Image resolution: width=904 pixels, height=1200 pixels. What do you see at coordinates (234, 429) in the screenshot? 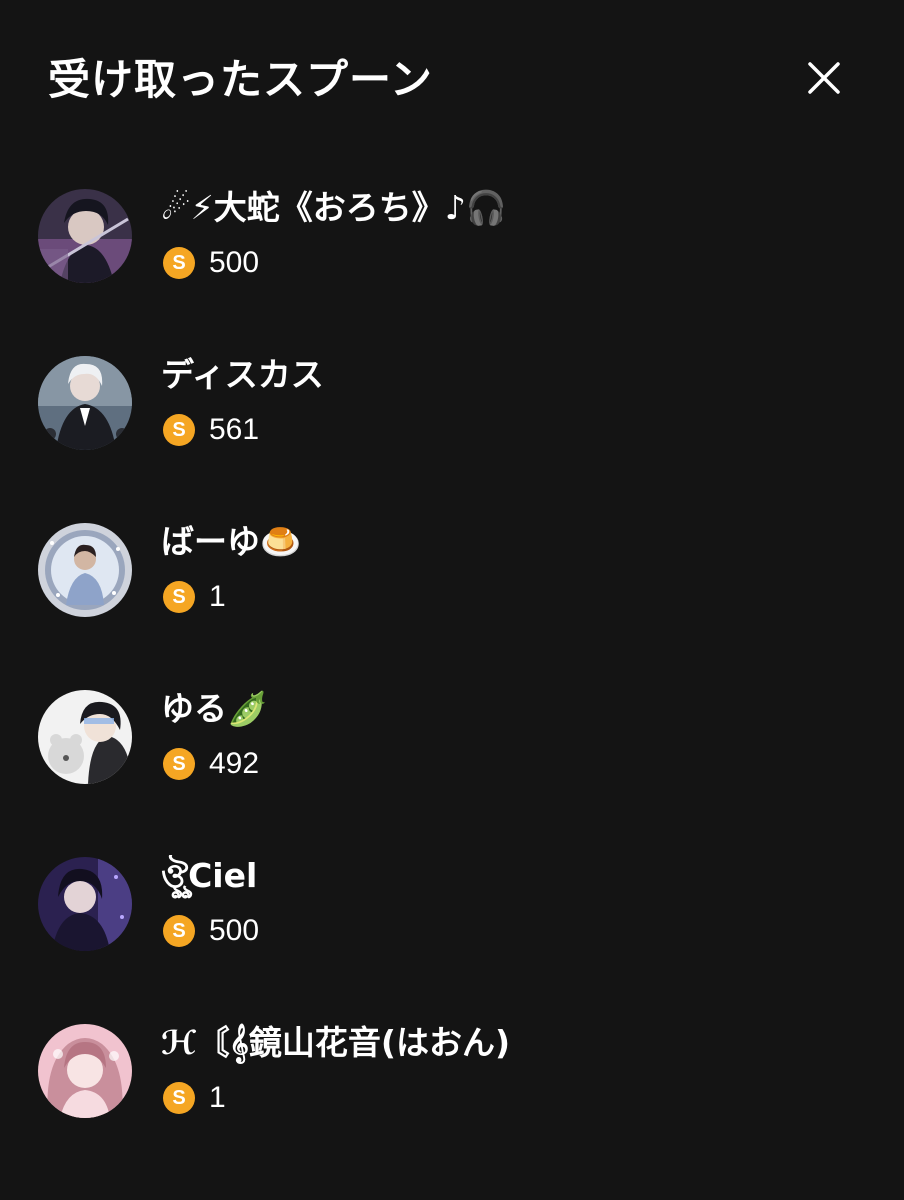
I see `amount-value: 561` at bounding box center [234, 429].